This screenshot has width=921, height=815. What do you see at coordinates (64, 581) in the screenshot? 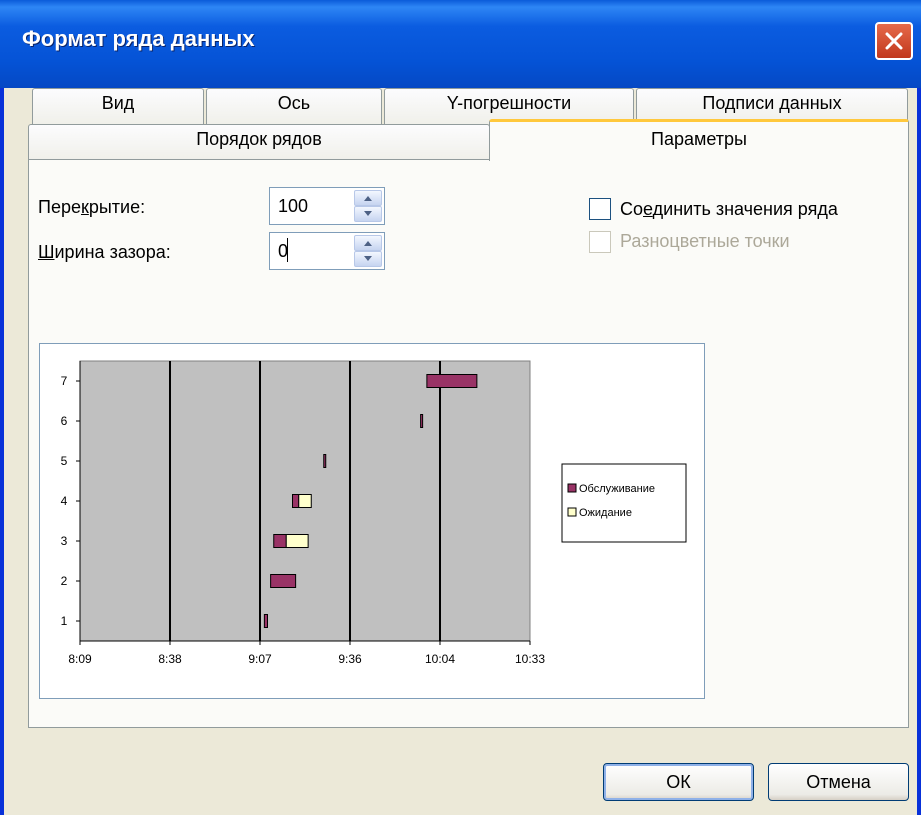
I see `y-tick-label: 2` at bounding box center [64, 581].